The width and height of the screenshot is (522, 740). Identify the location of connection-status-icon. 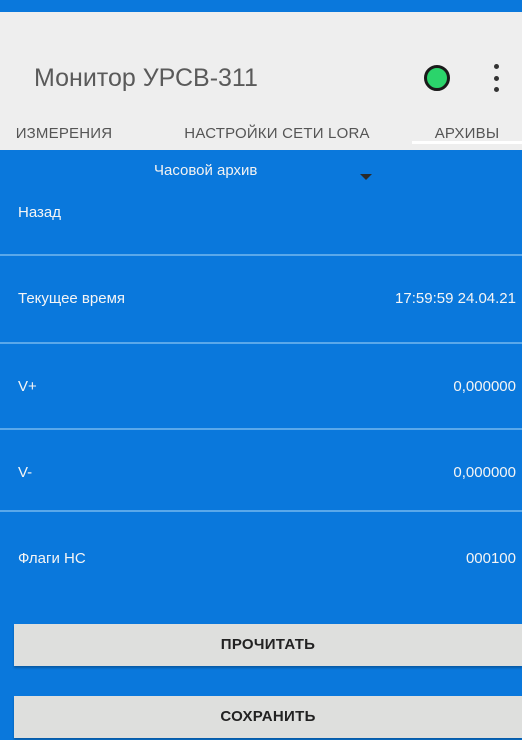
(437, 78).